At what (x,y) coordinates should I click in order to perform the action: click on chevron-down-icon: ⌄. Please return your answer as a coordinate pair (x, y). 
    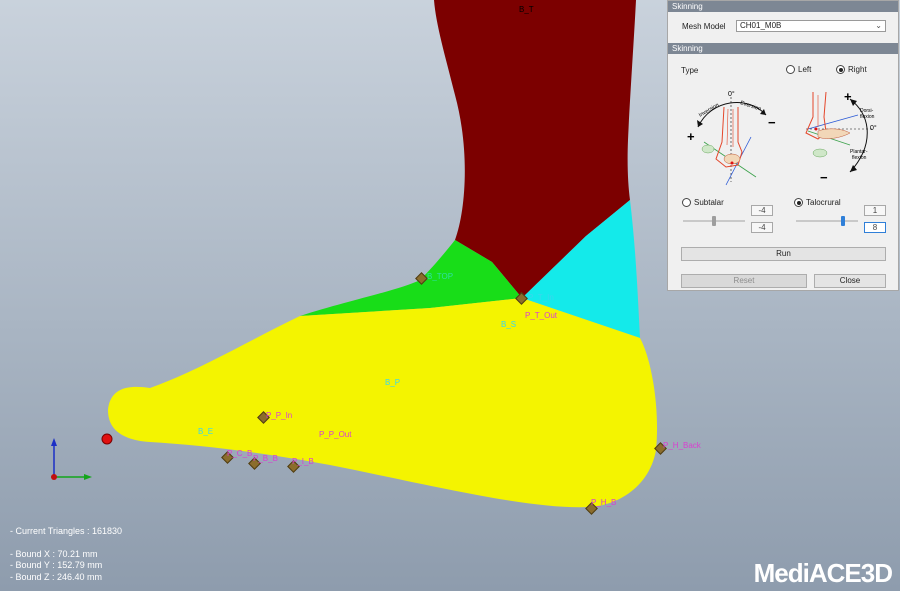
    Looking at the image, I should click on (878, 25).